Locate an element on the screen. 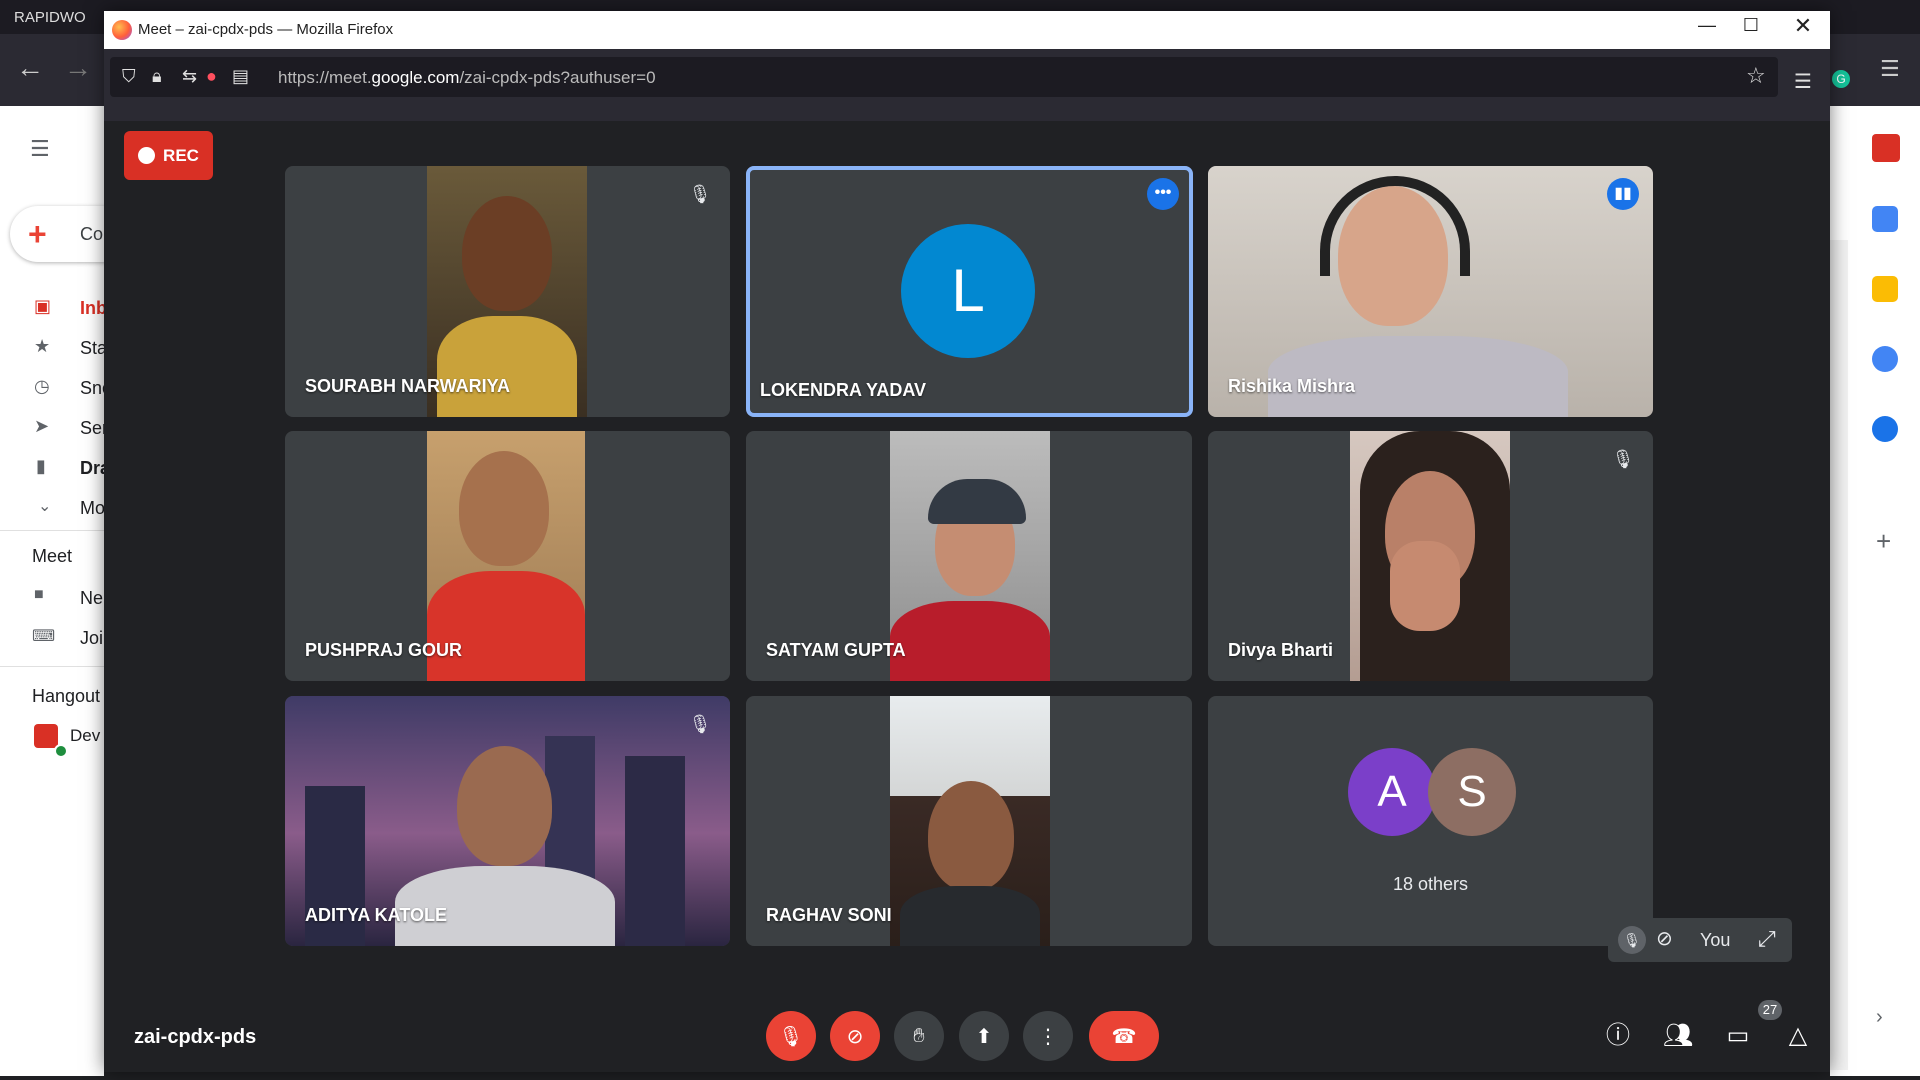 This screenshot has height=1080, width=1920. participant-tile: 🎙︎ Divya Bharti is located at coordinates (1430, 556).